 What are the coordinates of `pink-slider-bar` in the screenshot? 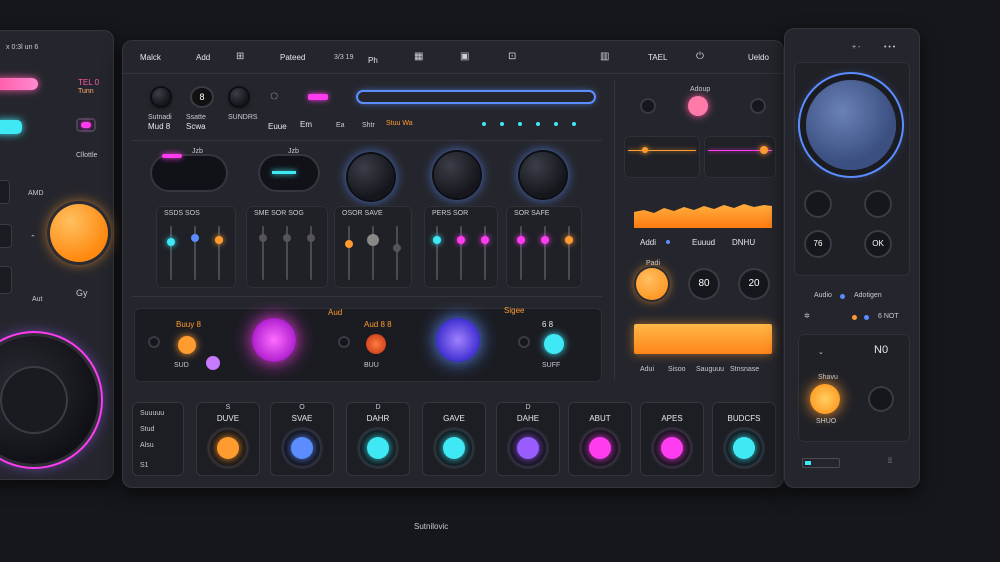 It's located at (19, 84).